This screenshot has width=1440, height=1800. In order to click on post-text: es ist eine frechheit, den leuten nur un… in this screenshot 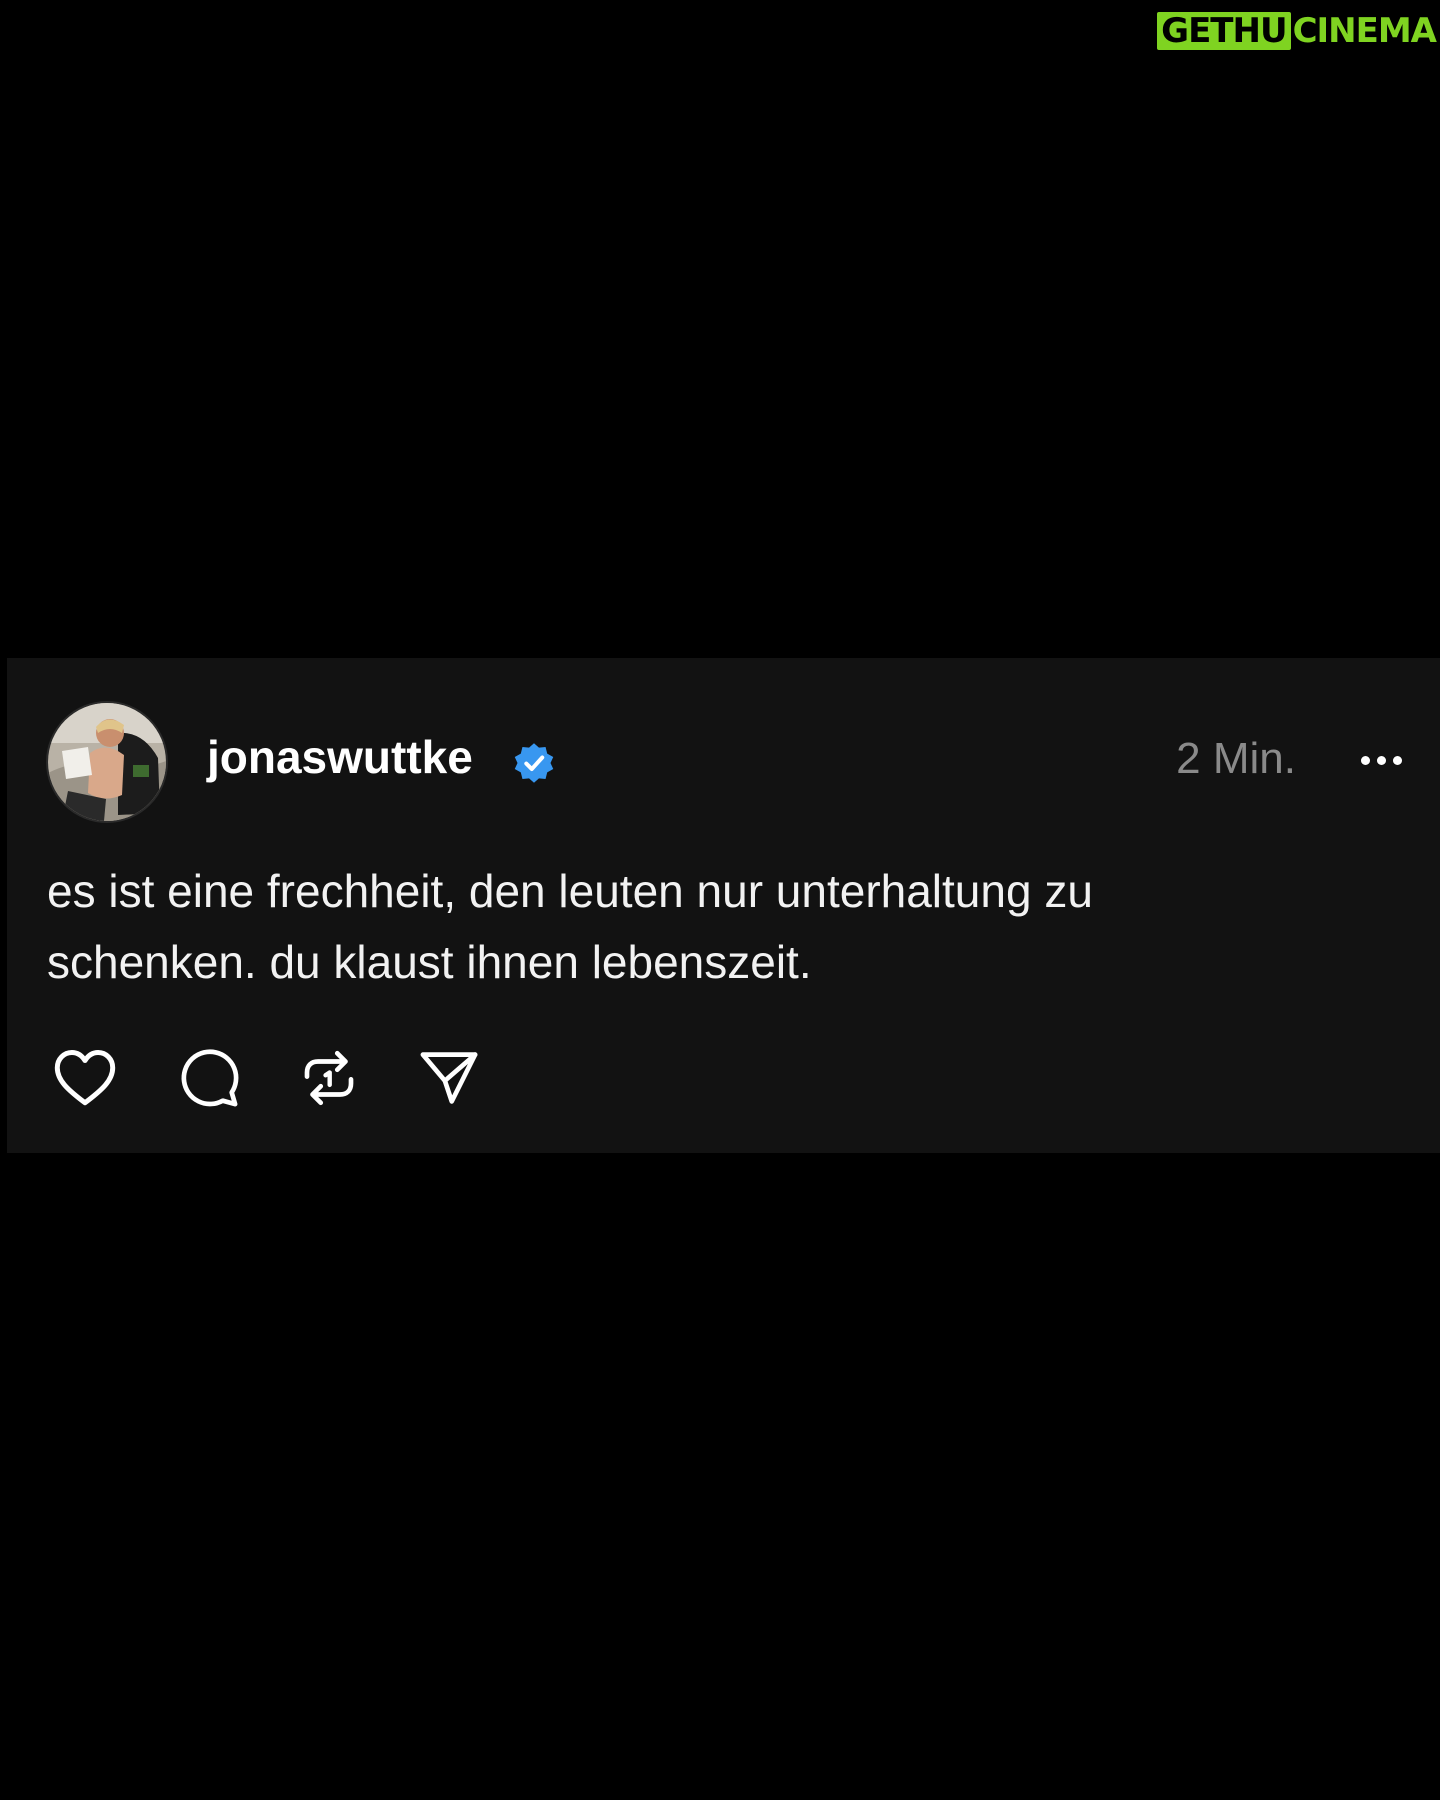, I will do `click(570, 926)`.